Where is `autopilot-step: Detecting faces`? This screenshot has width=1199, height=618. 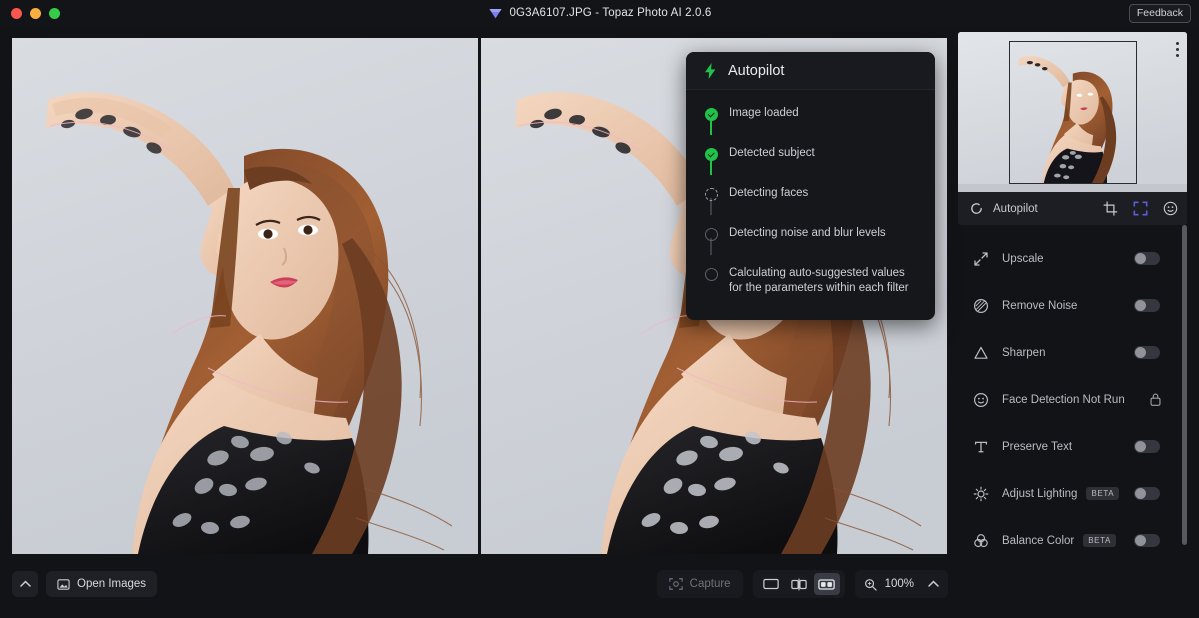
autopilot-step: Detecting faces is located at coordinates (810, 204).